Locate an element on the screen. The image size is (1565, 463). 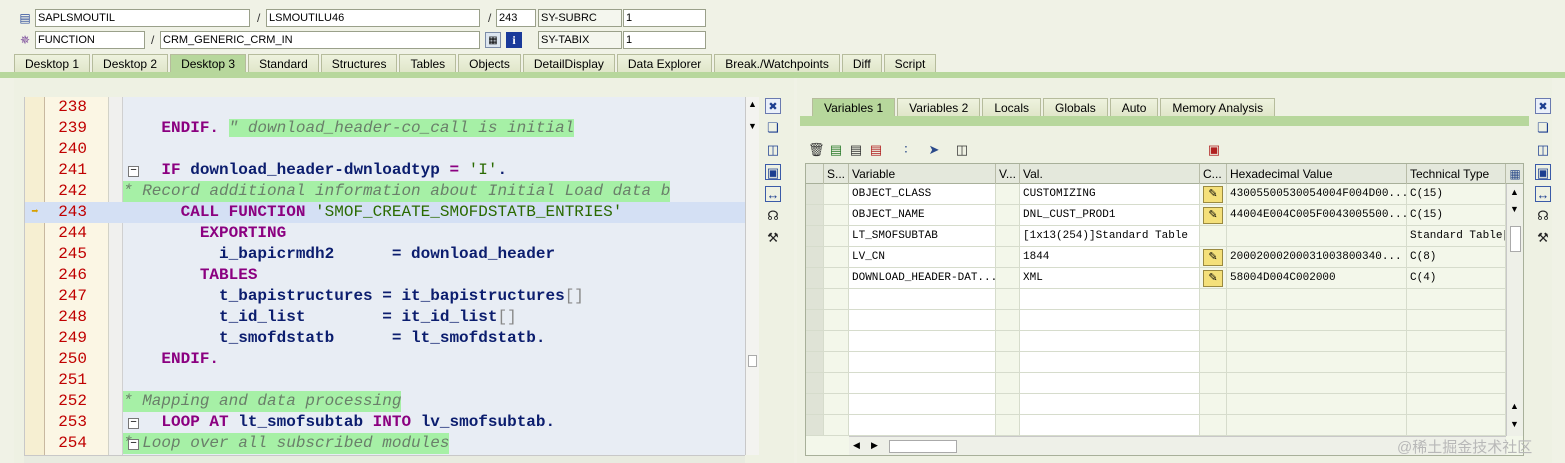
tab-desktop-1: Desktop 1 is located at coordinates (52, 63).